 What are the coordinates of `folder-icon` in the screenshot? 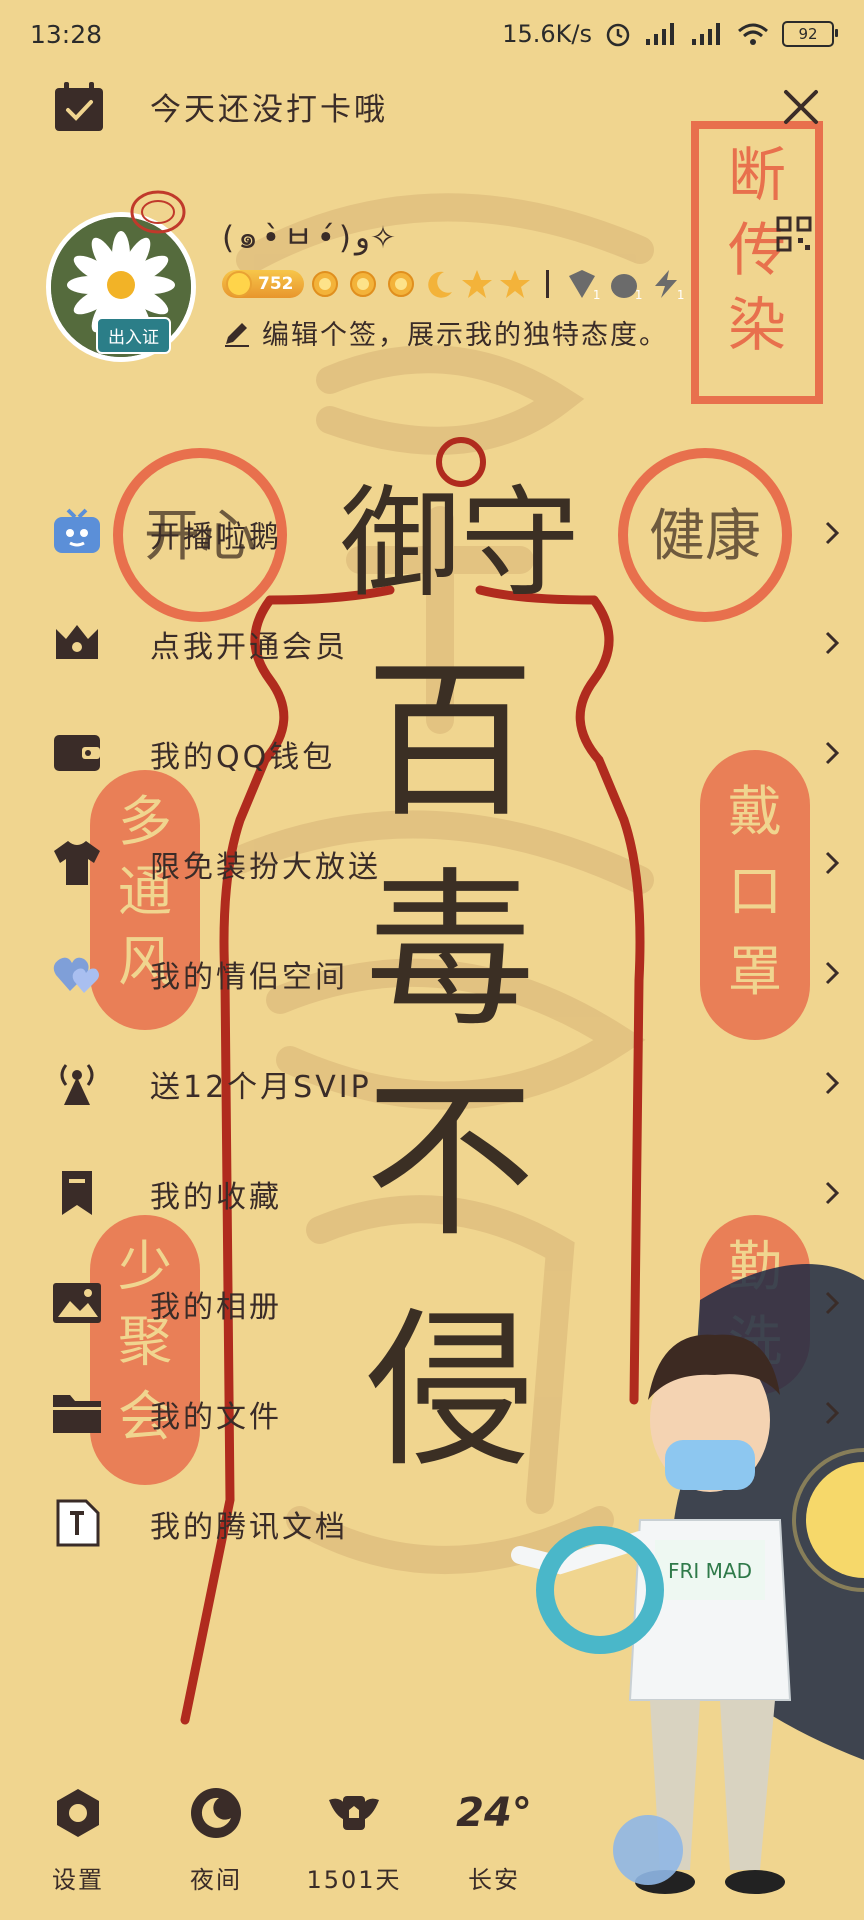 It's located at (77, 1414).